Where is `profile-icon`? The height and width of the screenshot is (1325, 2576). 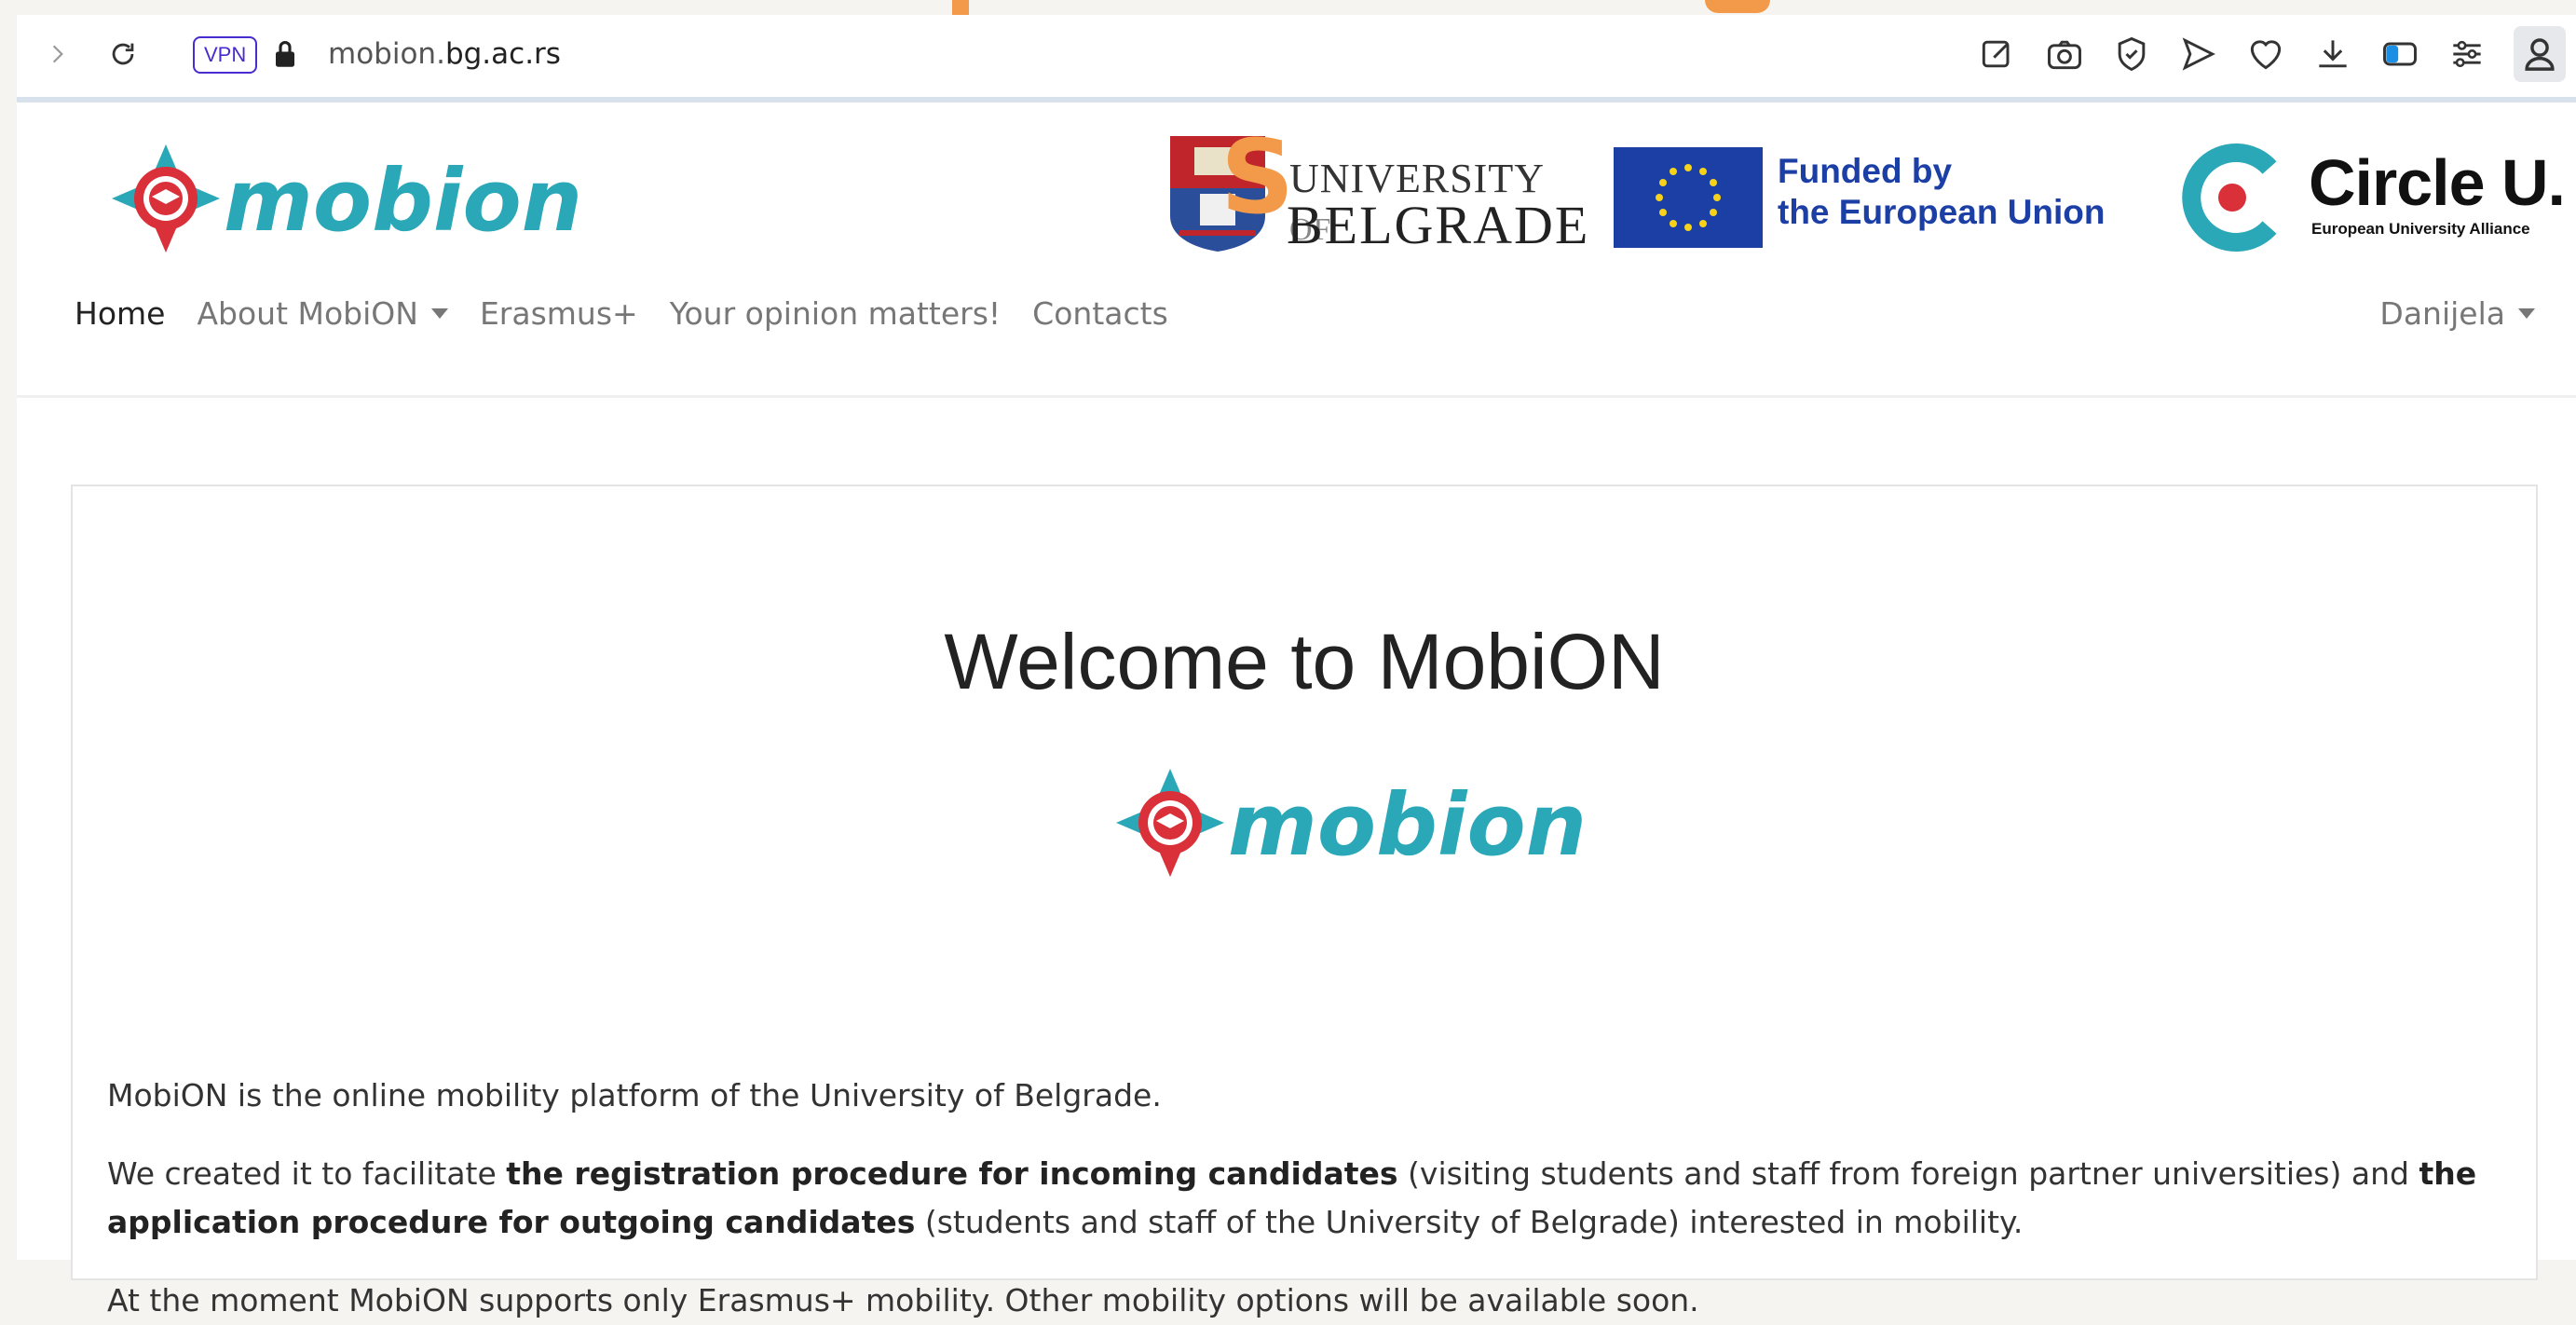
profile-icon is located at coordinates (2540, 54).